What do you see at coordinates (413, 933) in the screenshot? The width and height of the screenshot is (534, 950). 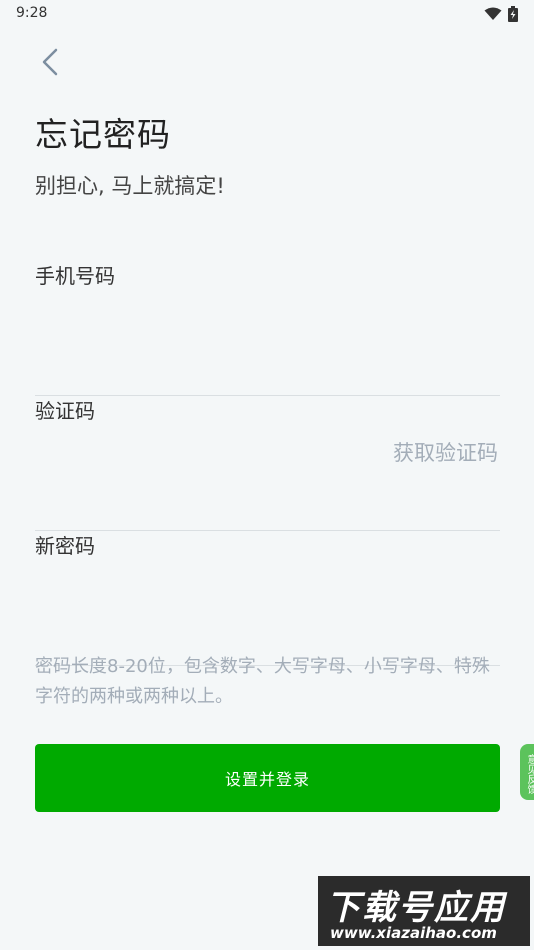 I see `watermark-url: www.xiazaihao.com` at bounding box center [413, 933].